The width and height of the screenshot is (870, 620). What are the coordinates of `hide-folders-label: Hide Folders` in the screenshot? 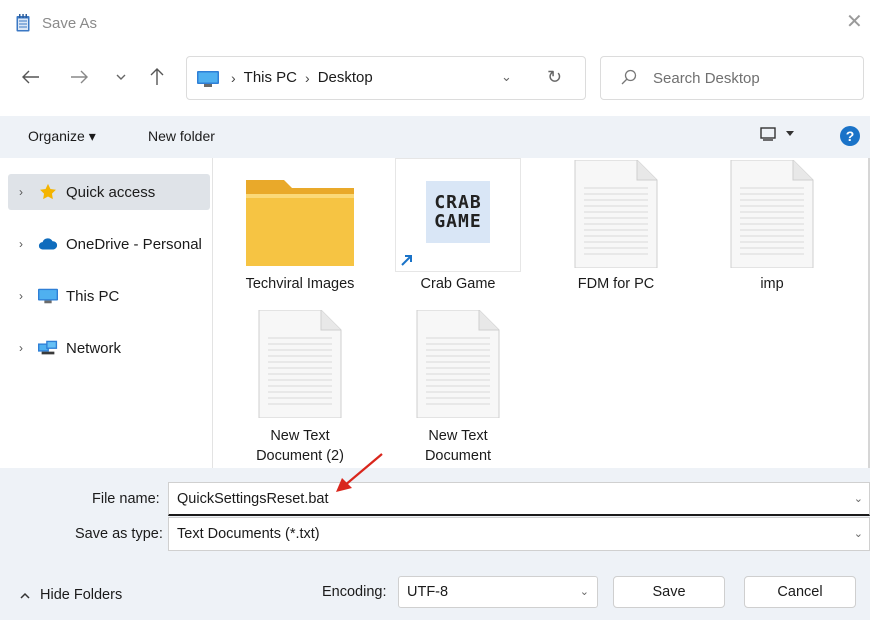 It's located at (81, 595).